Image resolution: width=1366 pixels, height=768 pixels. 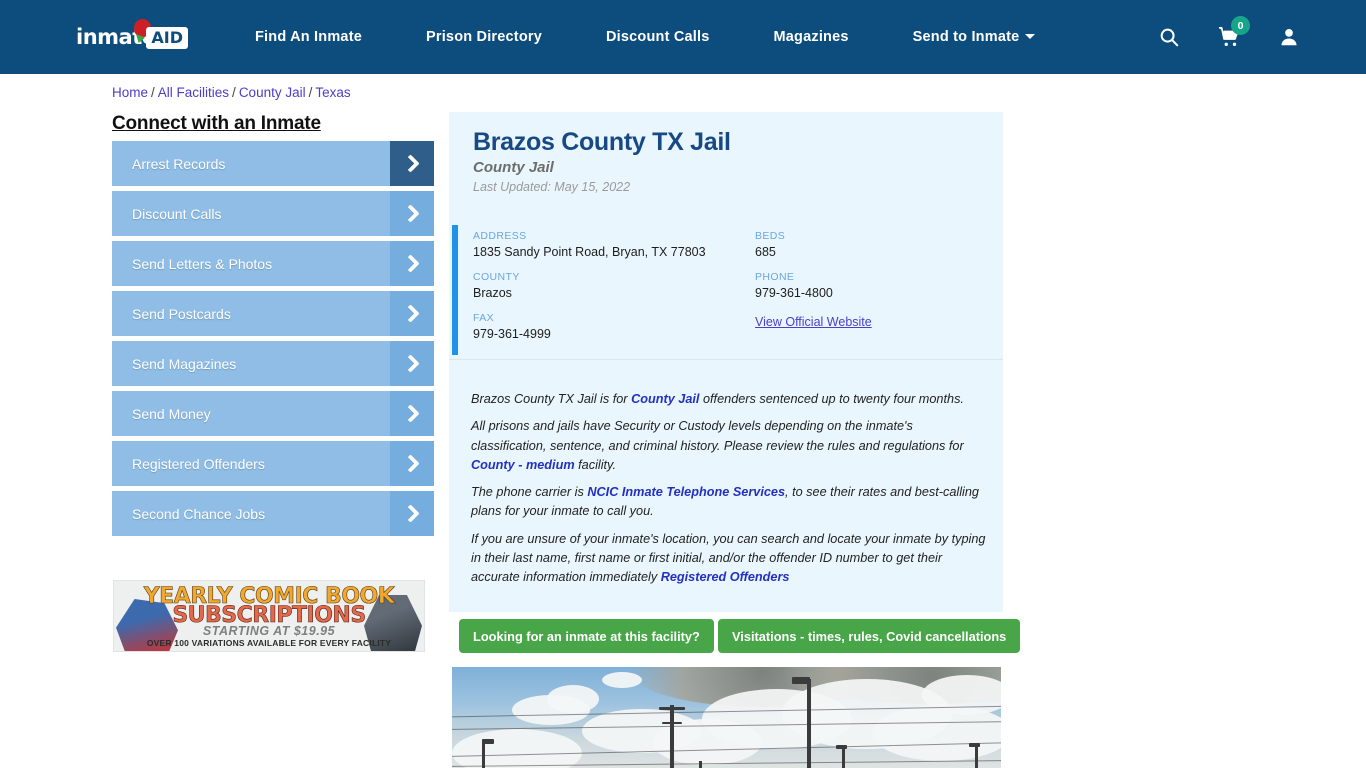 What do you see at coordinates (484, 37) in the screenshot?
I see `nav-prison-directory: Prison Directory` at bounding box center [484, 37].